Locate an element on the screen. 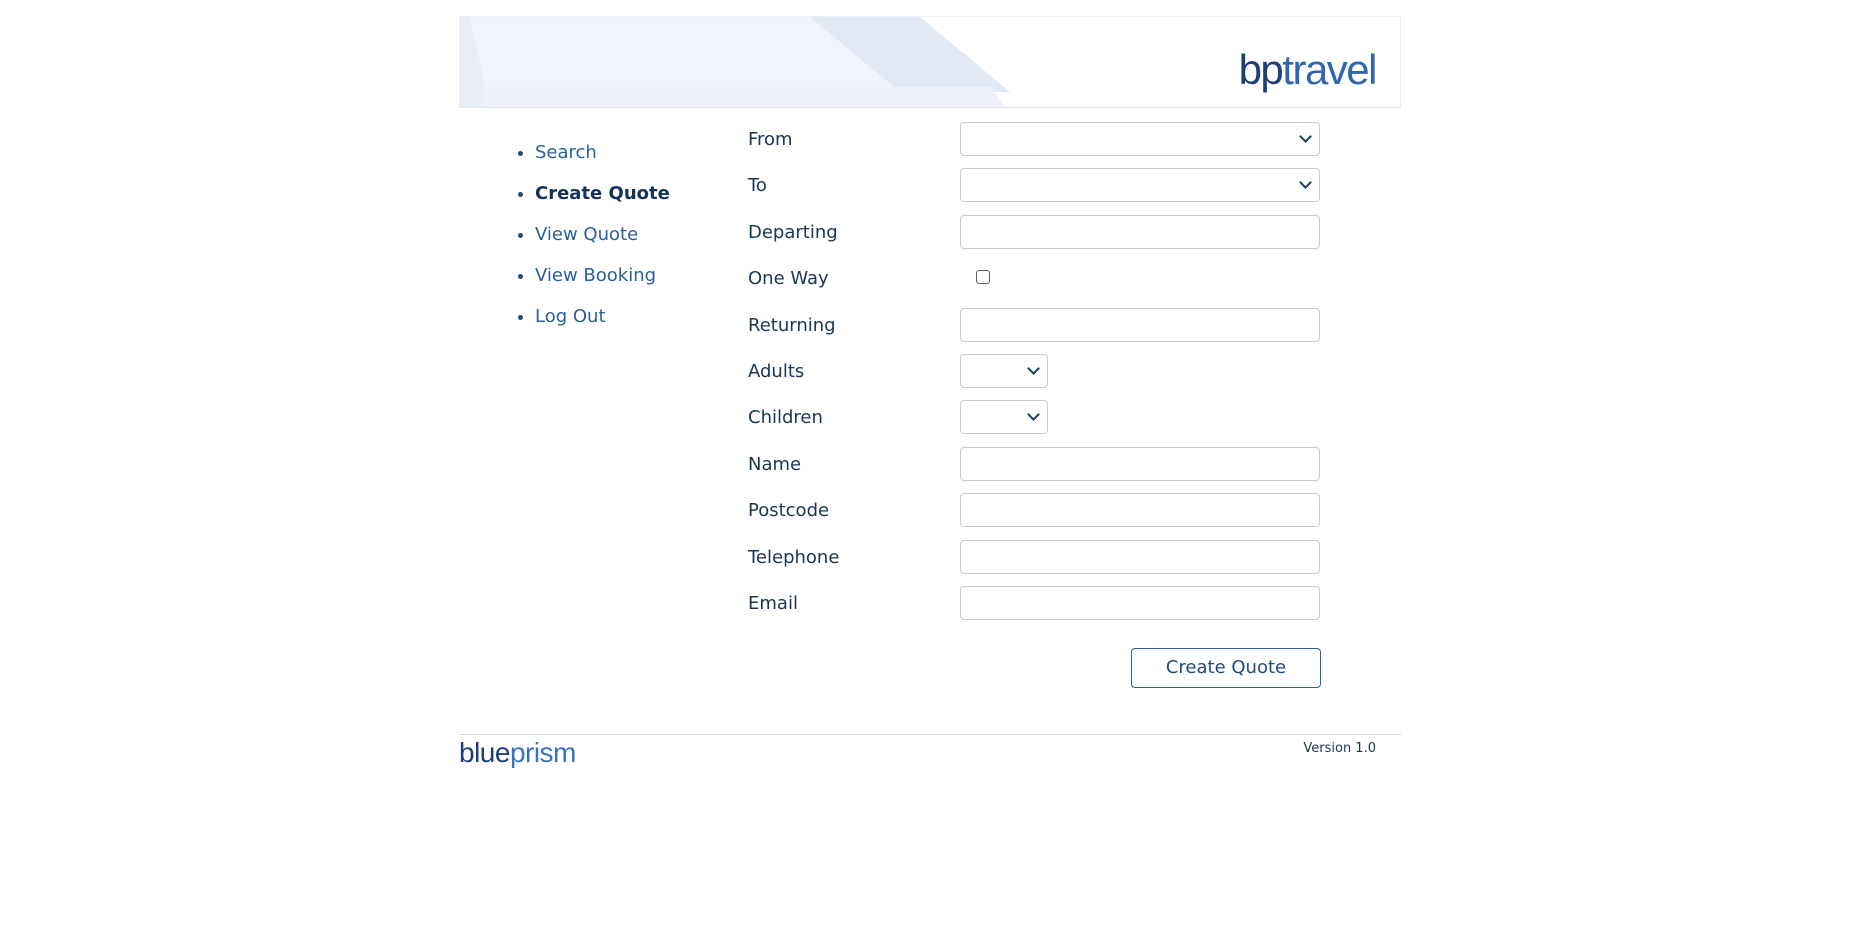 The image size is (1852, 932). form-row-returning: Returning is located at coordinates (1038, 330).